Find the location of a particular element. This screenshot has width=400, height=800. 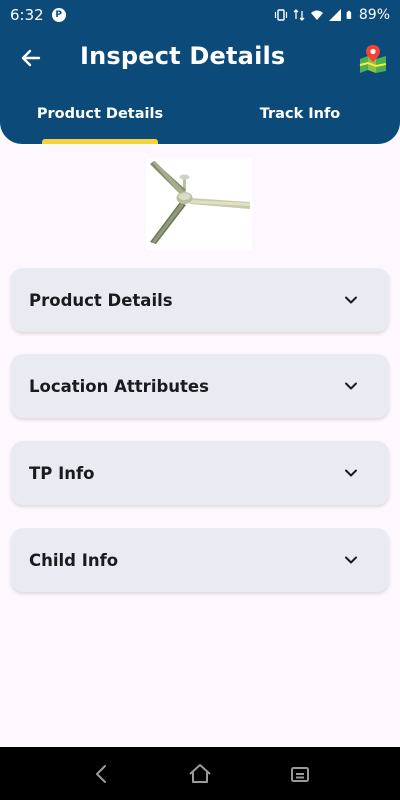

header-row: Inspect Details is located at coordinates (200, 58).